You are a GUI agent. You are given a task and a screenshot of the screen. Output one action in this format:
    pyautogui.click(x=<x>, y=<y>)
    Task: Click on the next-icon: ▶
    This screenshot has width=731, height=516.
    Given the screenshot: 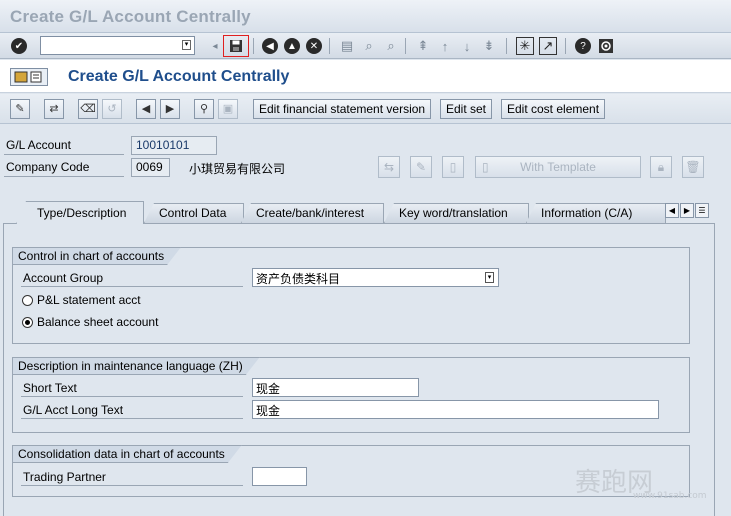 What is the action you would take?
    pyautogui.click(x=170, y=109)
    